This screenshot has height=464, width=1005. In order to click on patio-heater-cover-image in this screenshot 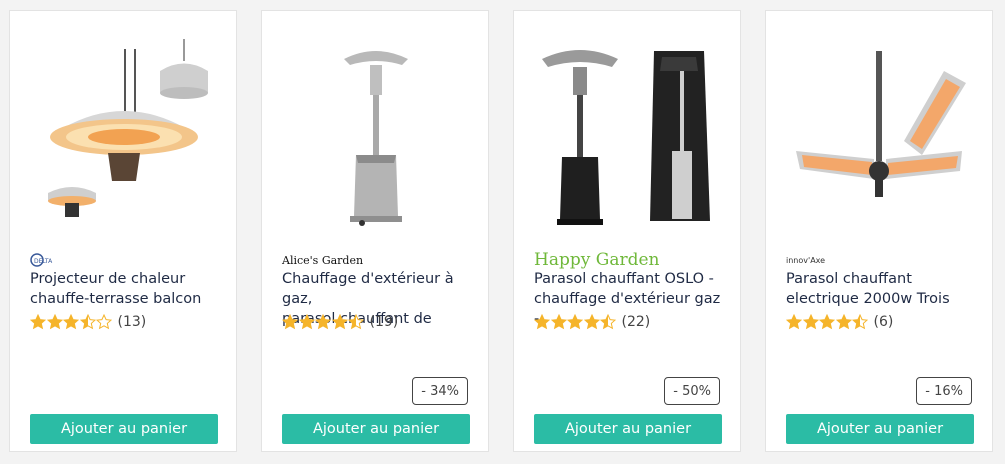, I will do `click(628, 133)`.